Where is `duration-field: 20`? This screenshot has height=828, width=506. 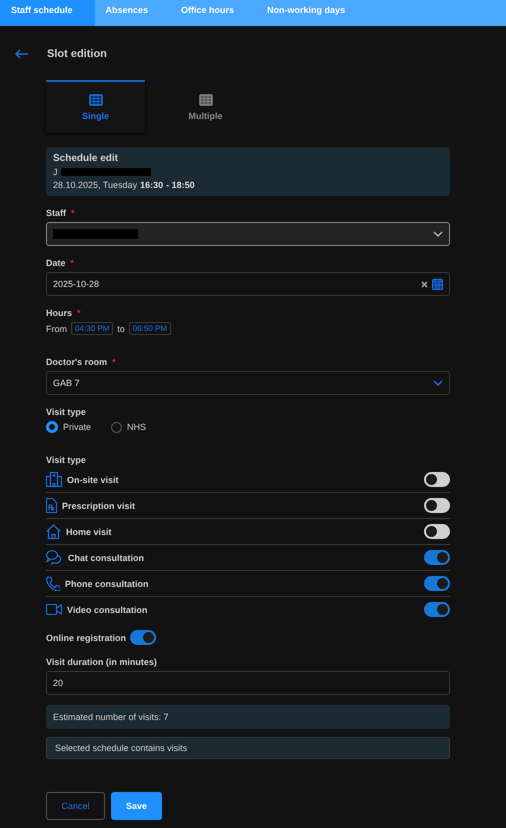 duration-field: 20 is located at coordinates (248, 683).